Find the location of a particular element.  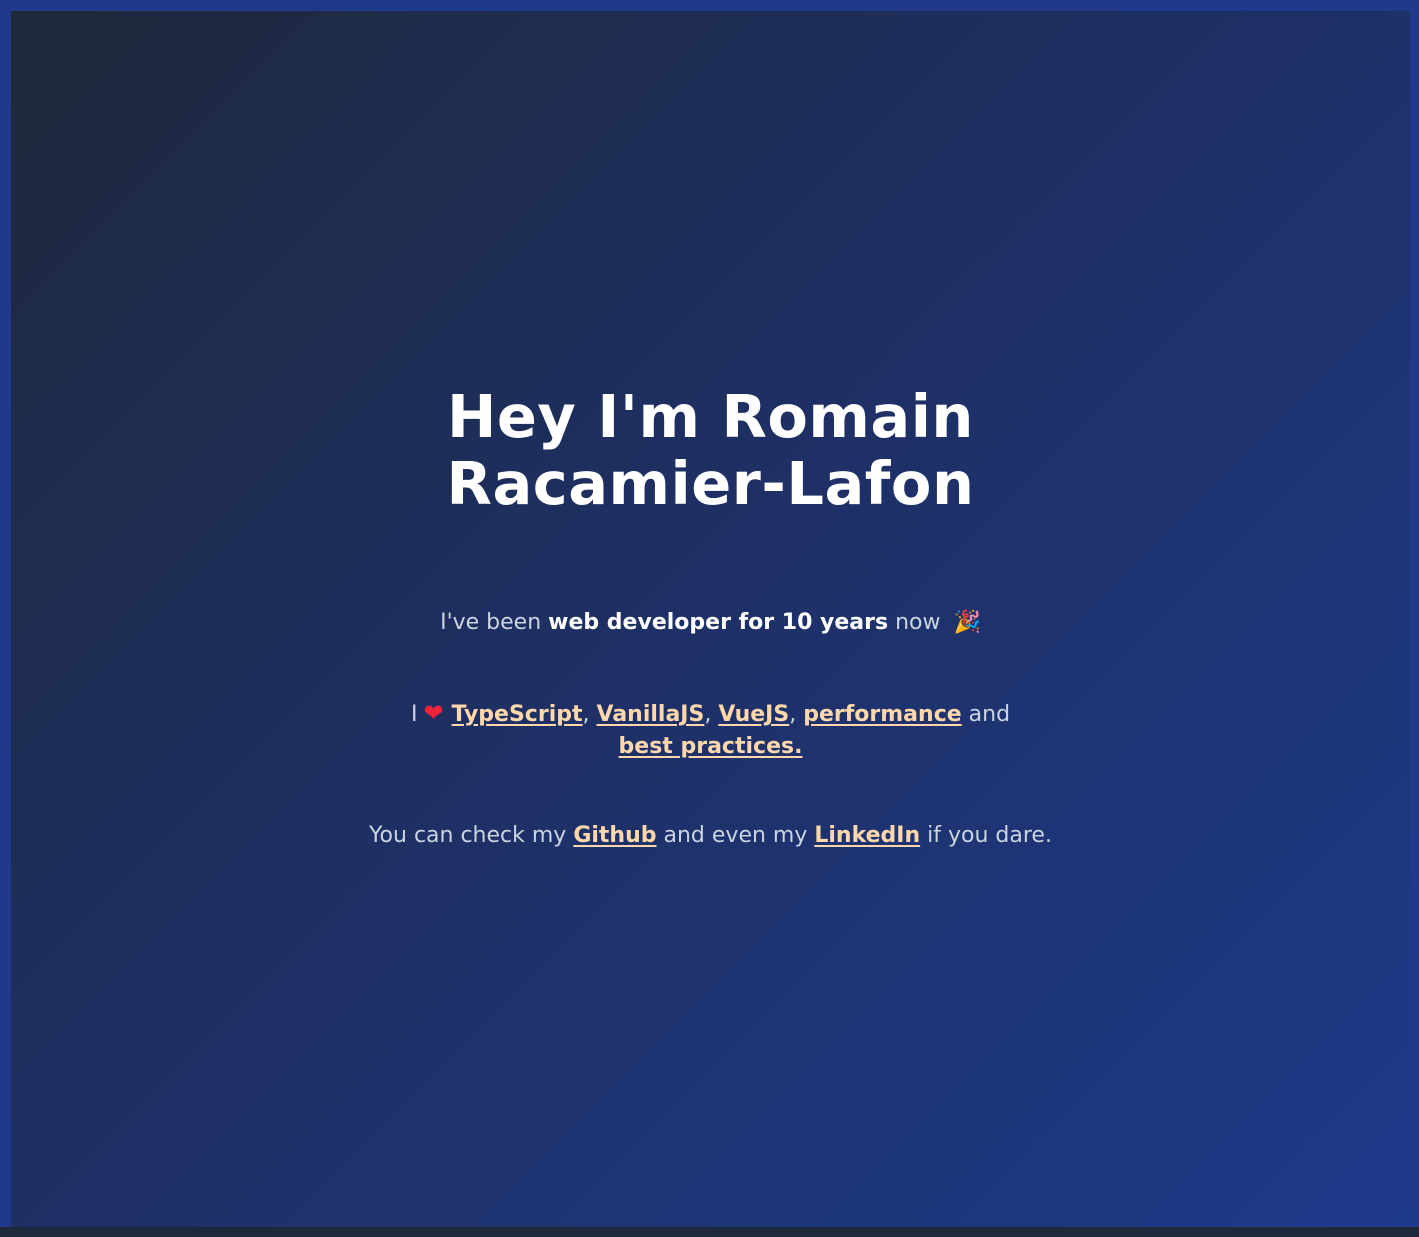

title-line-1: Hey I'm Romain is located at coordinates (710, 416).